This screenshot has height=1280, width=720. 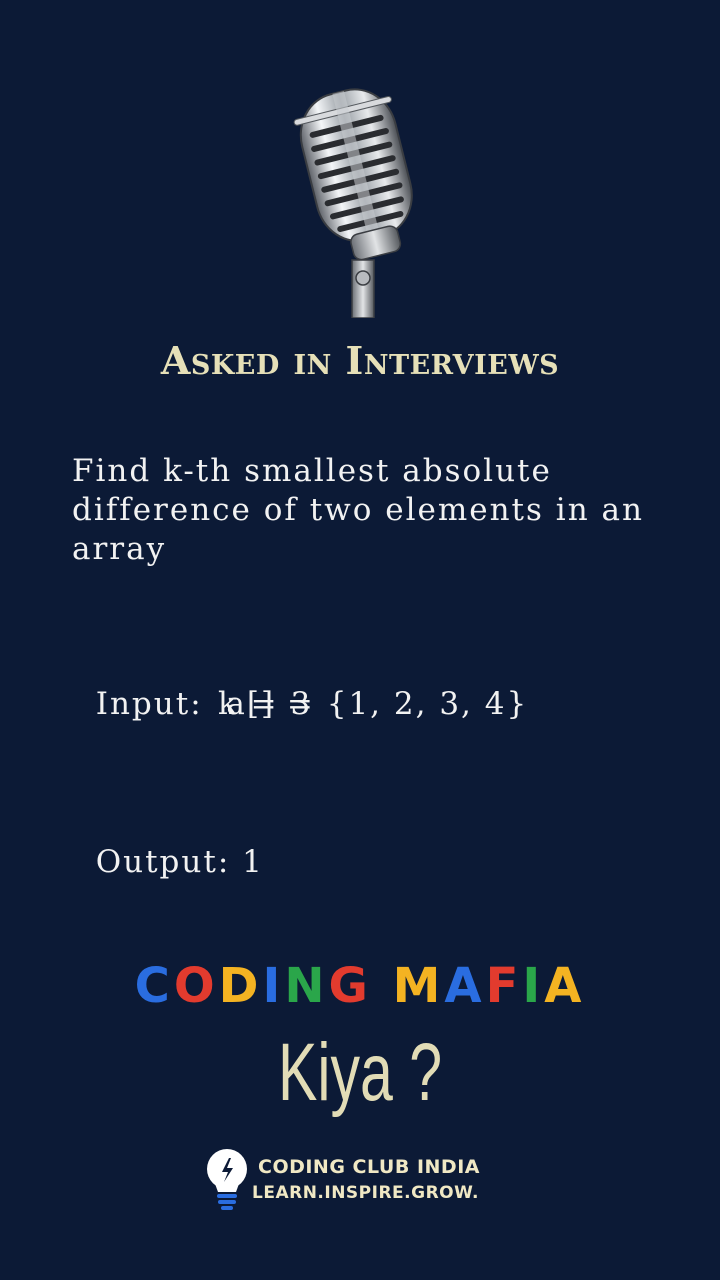 I want to click on club-motto: LEARN.INSPIRE.GROW., so click(x=365, y=1193).